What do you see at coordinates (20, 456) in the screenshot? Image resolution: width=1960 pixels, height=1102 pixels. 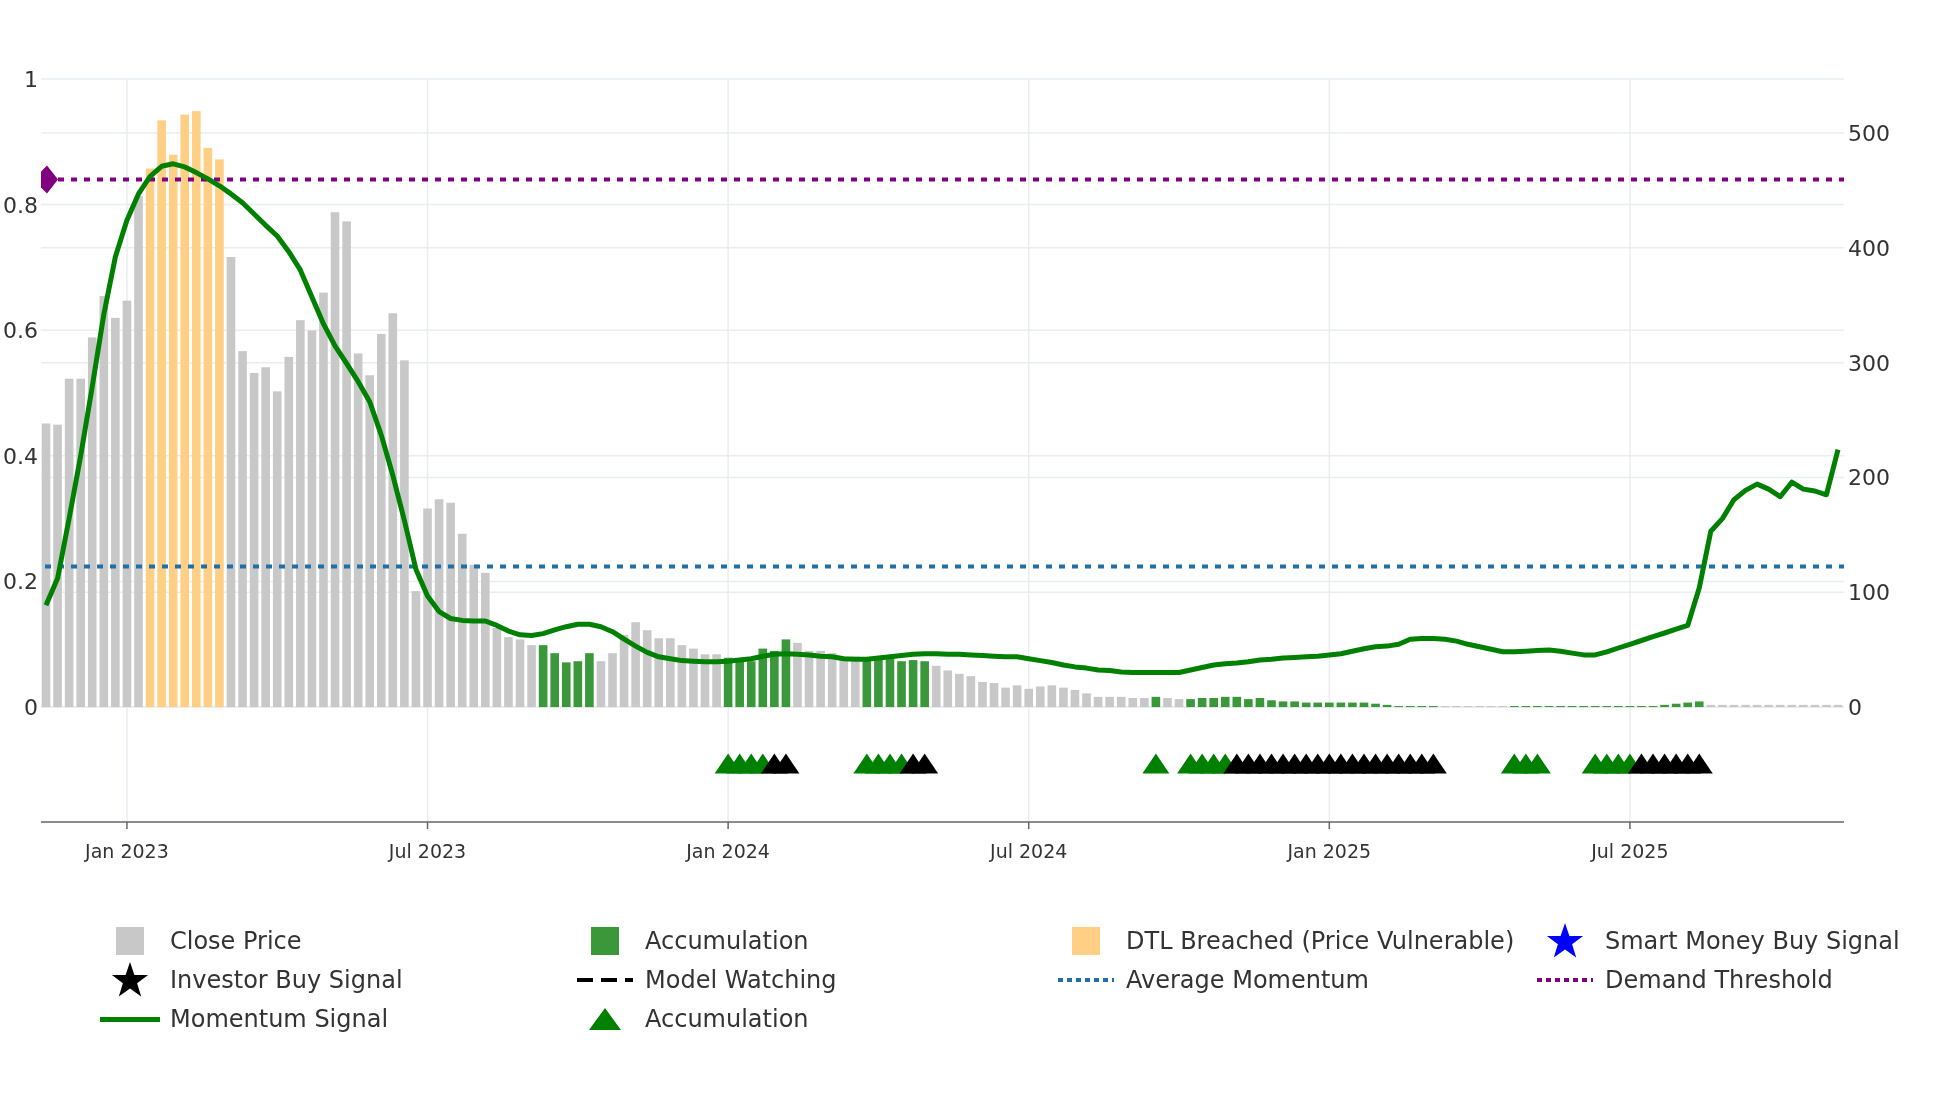 I see `axis-tick-label: 0.4` at bounding box center [20, 456].